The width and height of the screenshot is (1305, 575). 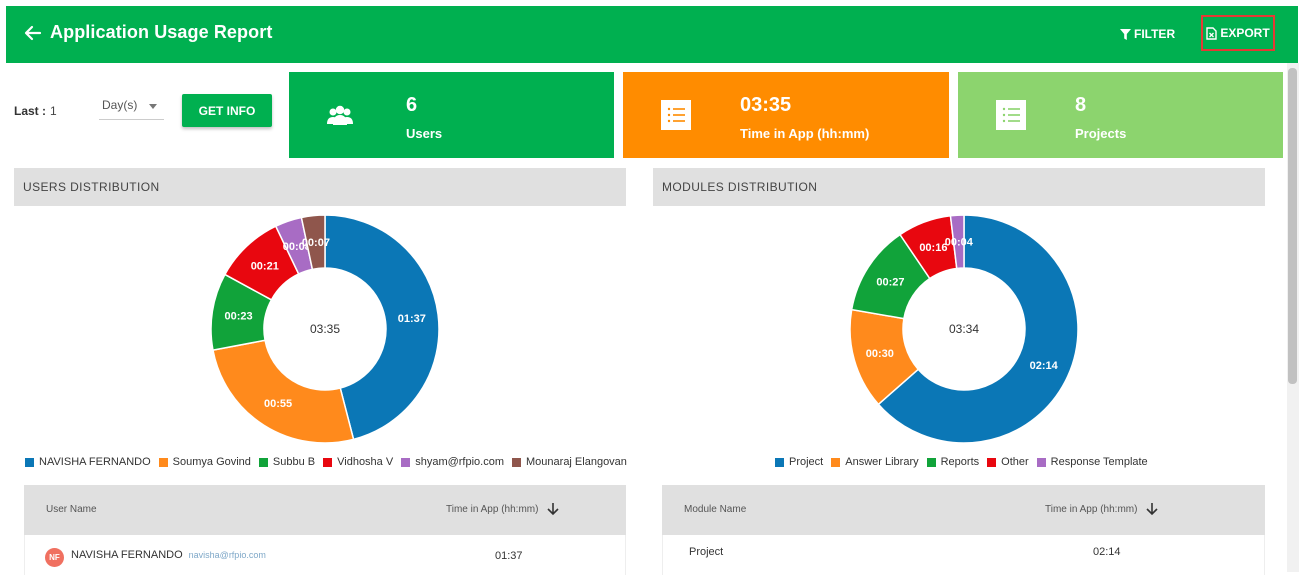 What do you see at coordinates (451, 115) in the screenshot?
I see `users-count-card: 6 Users` at bounding box center [451, 115].